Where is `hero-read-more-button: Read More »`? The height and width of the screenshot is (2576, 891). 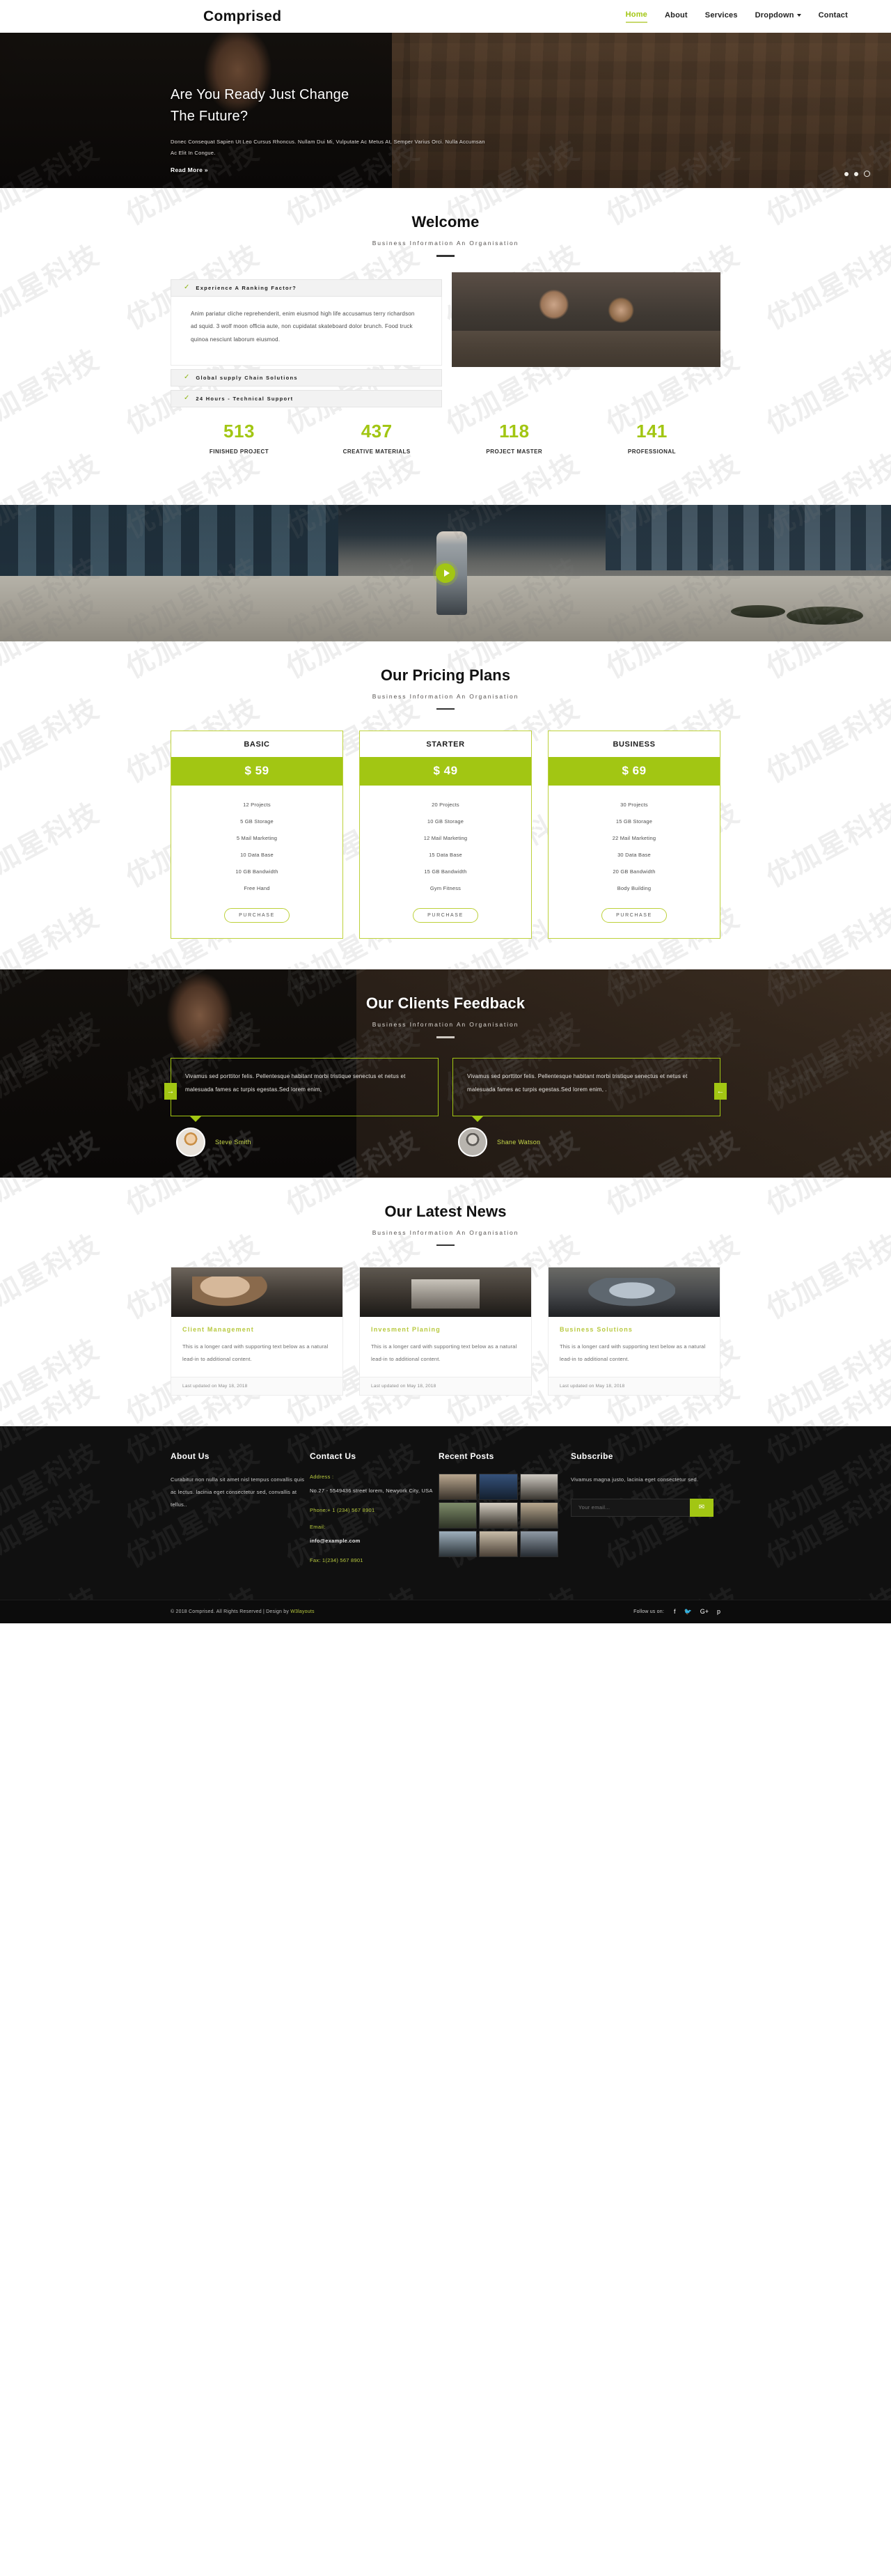 hero-read-more-button: Read More » is located at coordinates (189, 169).